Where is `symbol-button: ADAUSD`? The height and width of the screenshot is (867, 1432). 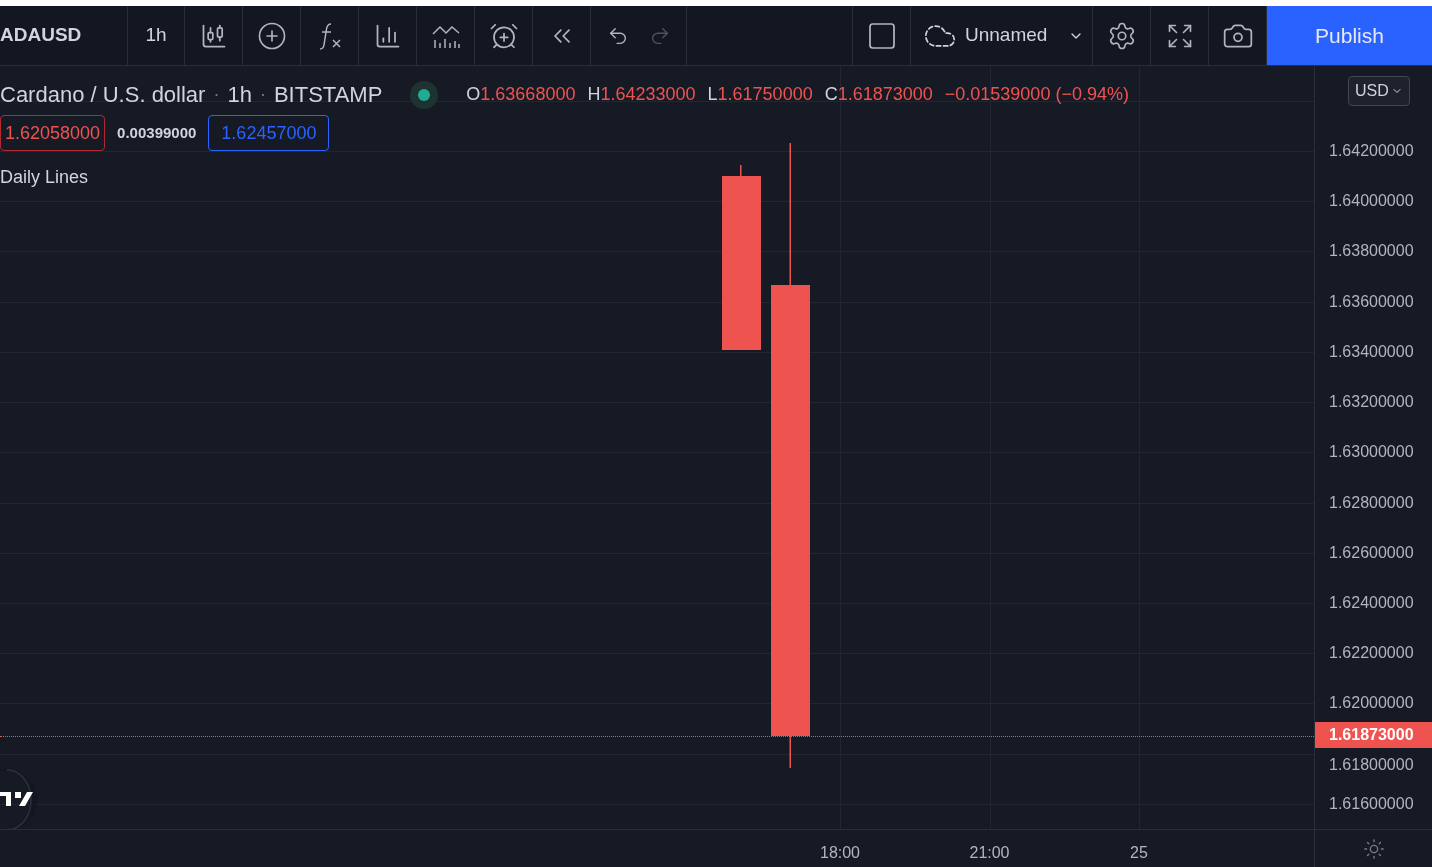 symbol-button: ADAUSD is located at coordinates (64, 35).